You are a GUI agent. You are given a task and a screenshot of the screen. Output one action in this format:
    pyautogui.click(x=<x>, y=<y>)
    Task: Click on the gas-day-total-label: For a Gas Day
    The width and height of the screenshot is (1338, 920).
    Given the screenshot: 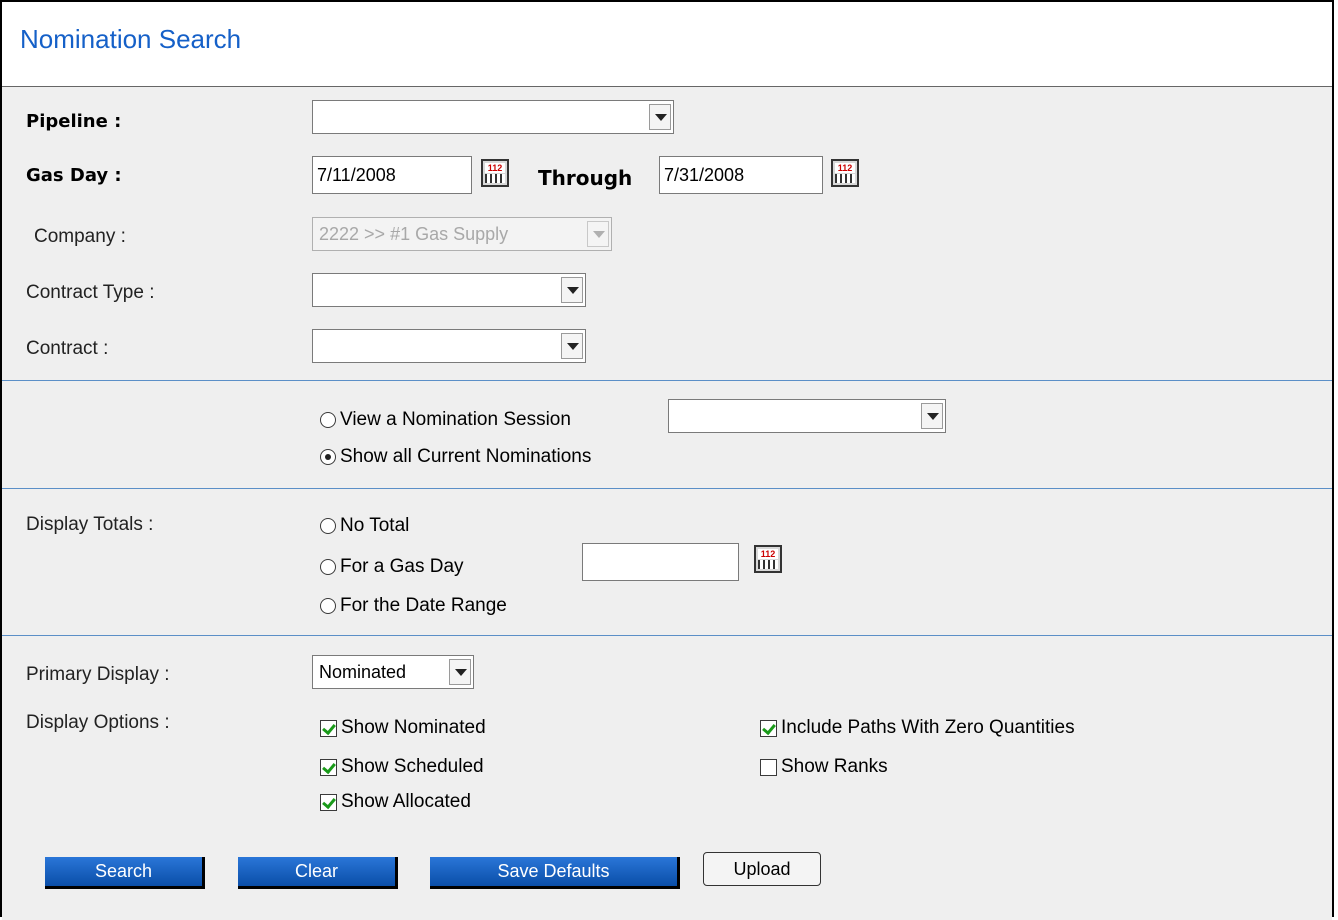 What is the action you would take?
    pyautogui.click(x=402, y=566)
    